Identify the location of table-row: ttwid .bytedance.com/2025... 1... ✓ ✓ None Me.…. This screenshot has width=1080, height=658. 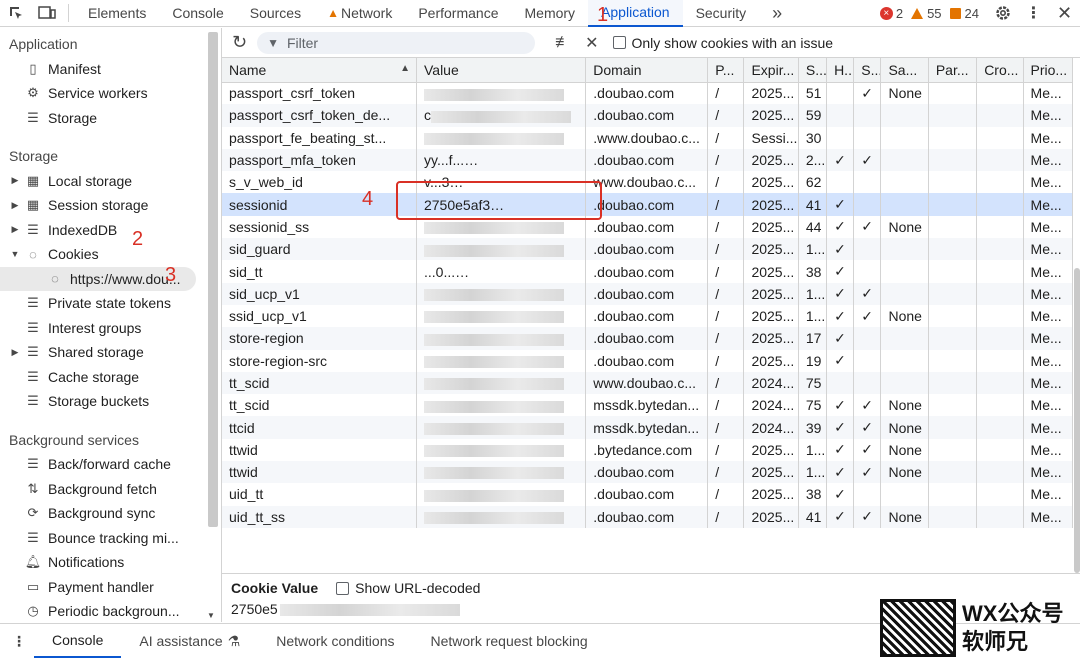
(648, 450).